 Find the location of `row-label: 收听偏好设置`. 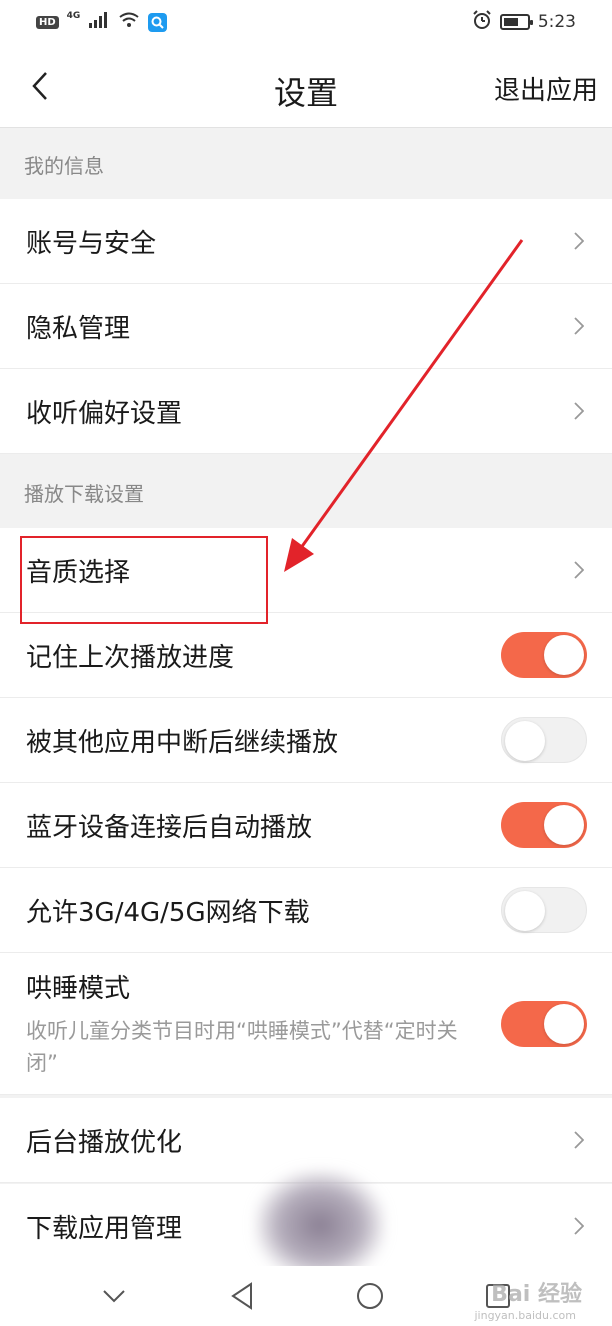

row-label: 收听偏好设置 is located at coordinates (104, 413).